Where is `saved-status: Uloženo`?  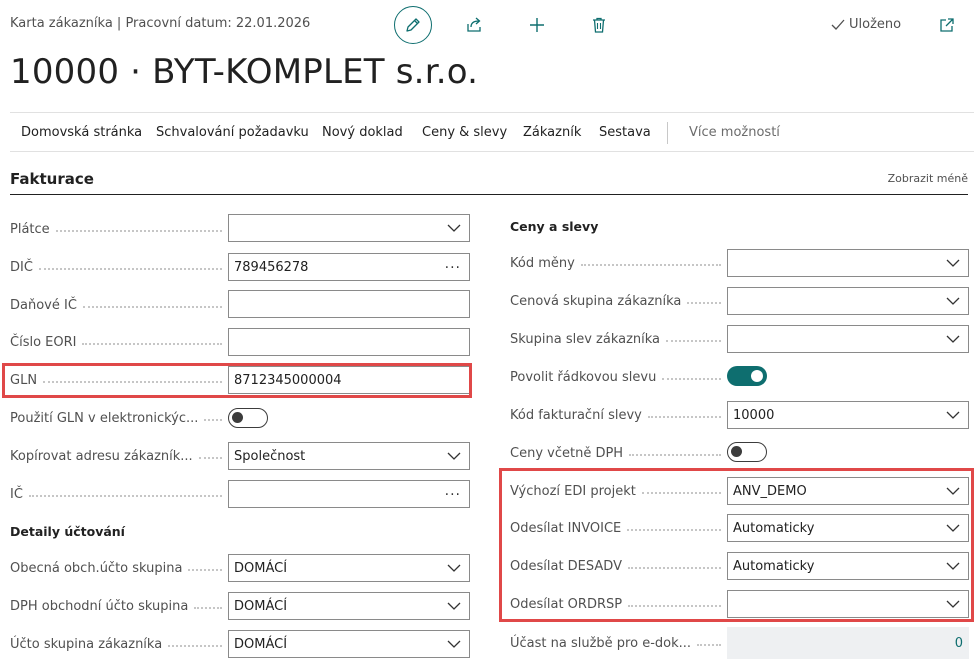 saved-status: Uloženo is located at coordinates (866, 24).